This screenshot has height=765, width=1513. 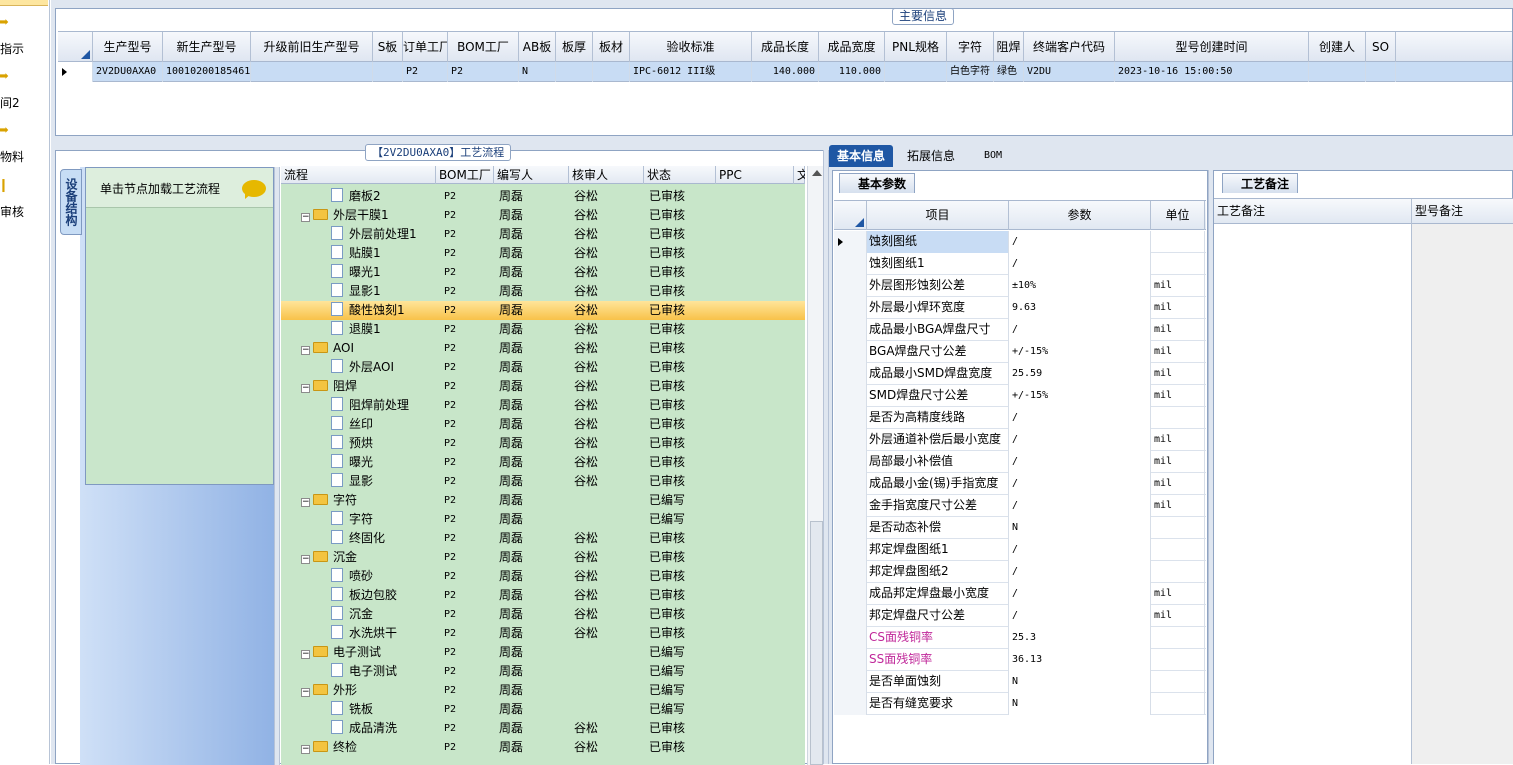 What do you see at coordinates (352, 576) in the screenshot?
I see `node-name-cell: 喷砂` at bounding box center [352, 576].